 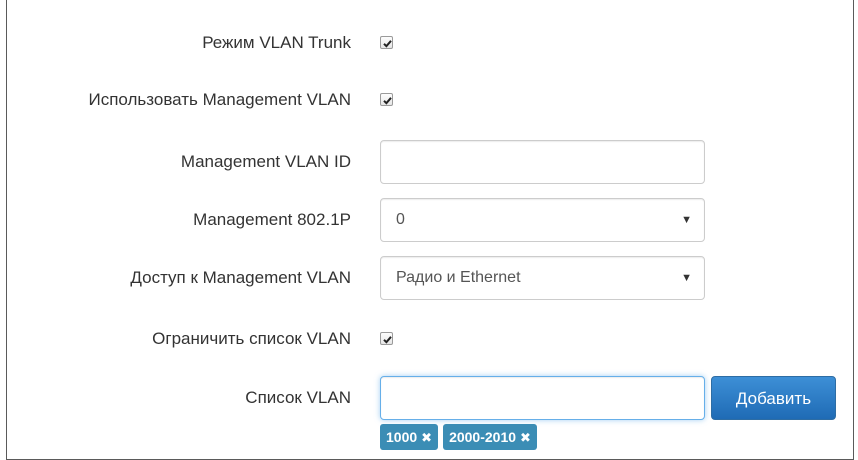 I want to click on use-mgmt-vlan-label: Использовать Management VLAN, so click(x=220, y=99).